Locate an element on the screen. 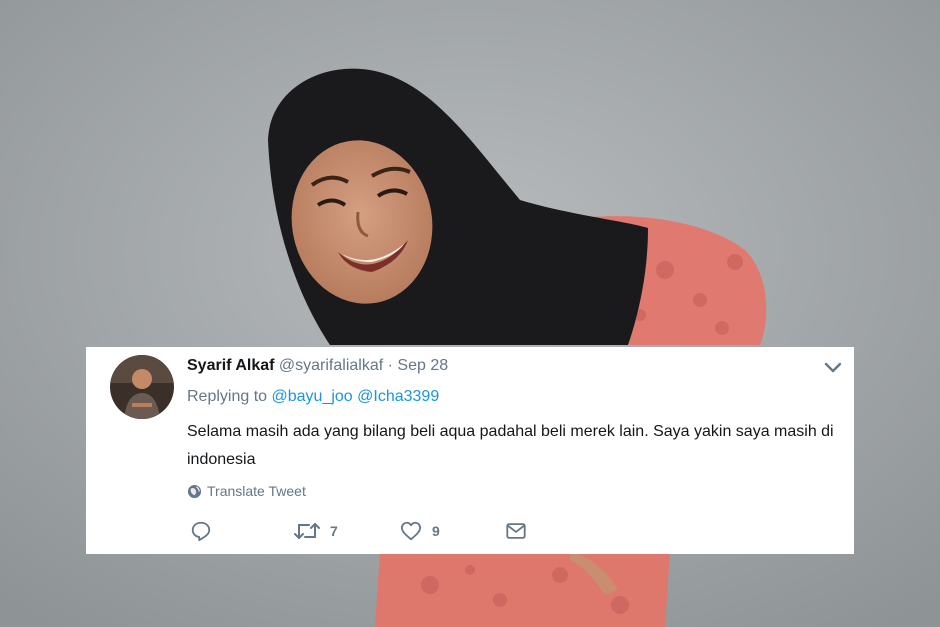 Image resolution: width=940 pixels, height=627 pixels. globe-icon is located at coordinates (194, 491).